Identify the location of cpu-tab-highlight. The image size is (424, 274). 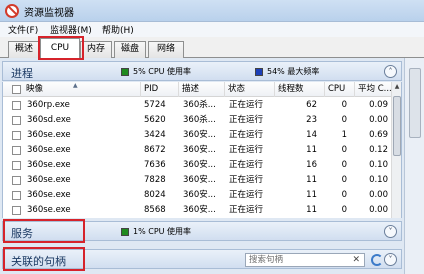
(61, 48).